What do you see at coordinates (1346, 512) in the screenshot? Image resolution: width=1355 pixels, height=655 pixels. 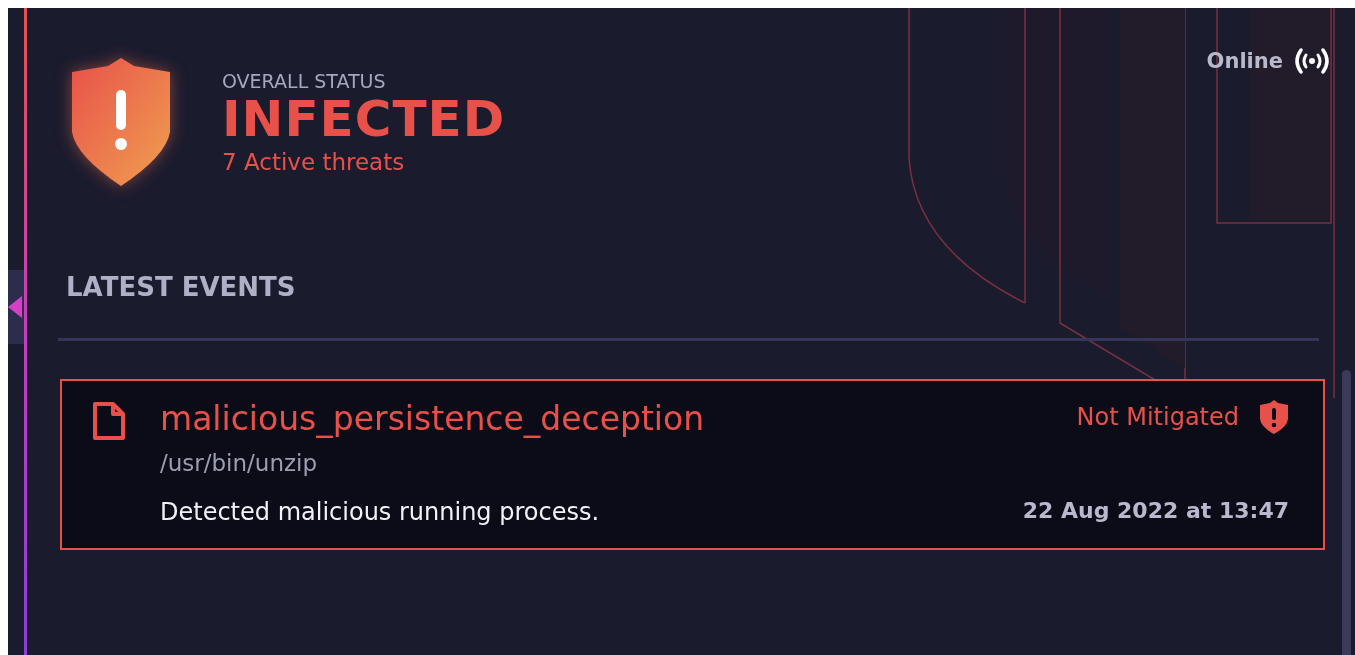 I see `scrollbar` at bounding box center [1346, 512].